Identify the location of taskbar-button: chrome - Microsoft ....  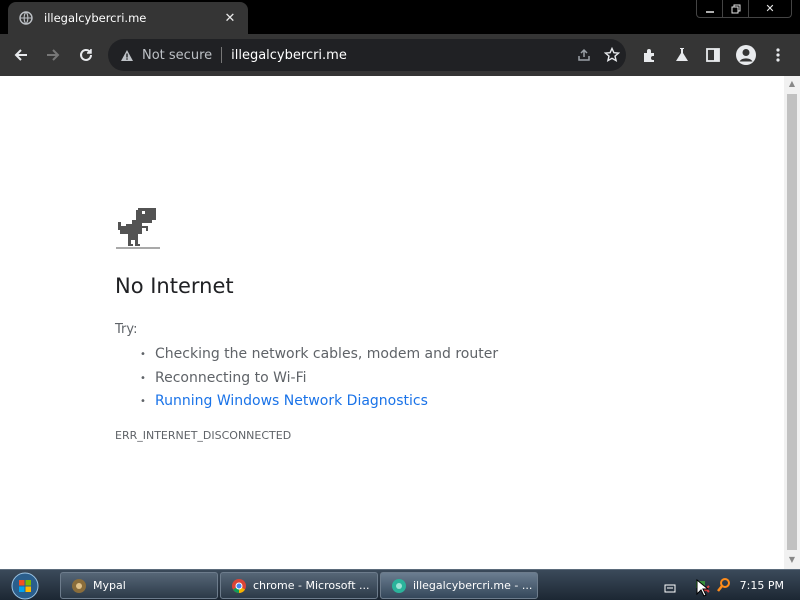
(299, 585).